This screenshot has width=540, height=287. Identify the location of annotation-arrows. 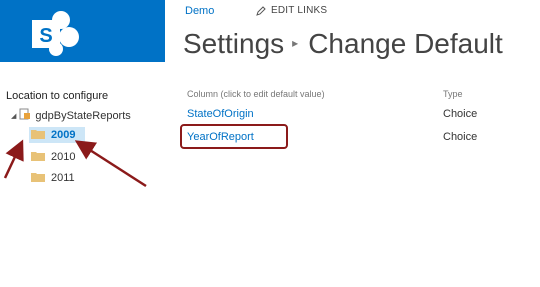
(75, 163).